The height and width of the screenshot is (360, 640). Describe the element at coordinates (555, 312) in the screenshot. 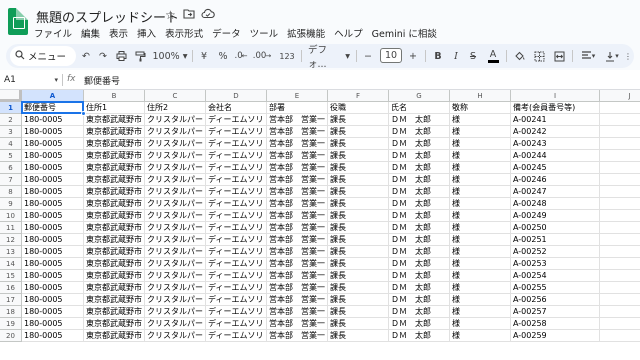

I see `cell-i18: A-00257` at that location.